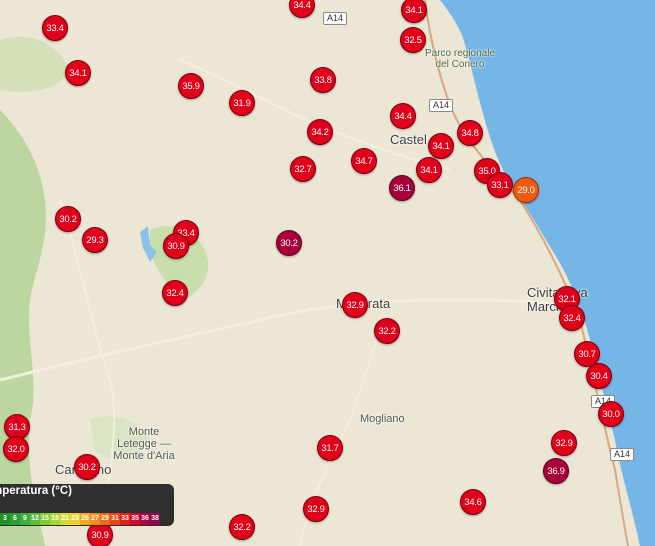 This screenshot has height=546, width=655. I want to click on station-marker: 33.8, so click(323, 80).